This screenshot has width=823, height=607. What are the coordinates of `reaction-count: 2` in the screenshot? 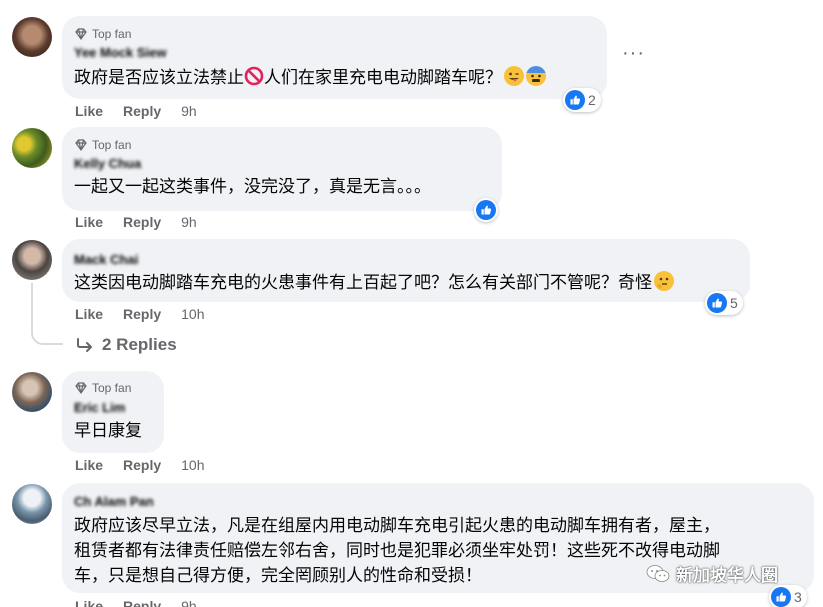 It's located at (582, 100).